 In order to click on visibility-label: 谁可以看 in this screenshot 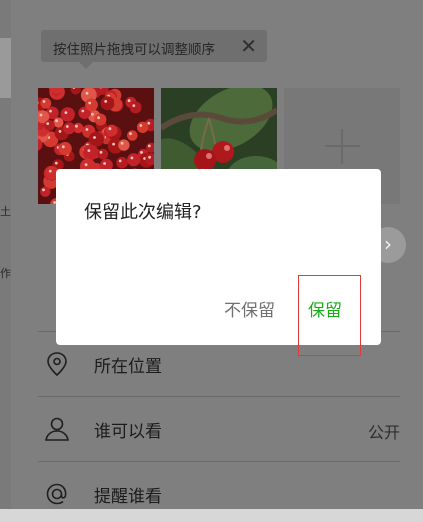, I will do `click(128, 432)`.